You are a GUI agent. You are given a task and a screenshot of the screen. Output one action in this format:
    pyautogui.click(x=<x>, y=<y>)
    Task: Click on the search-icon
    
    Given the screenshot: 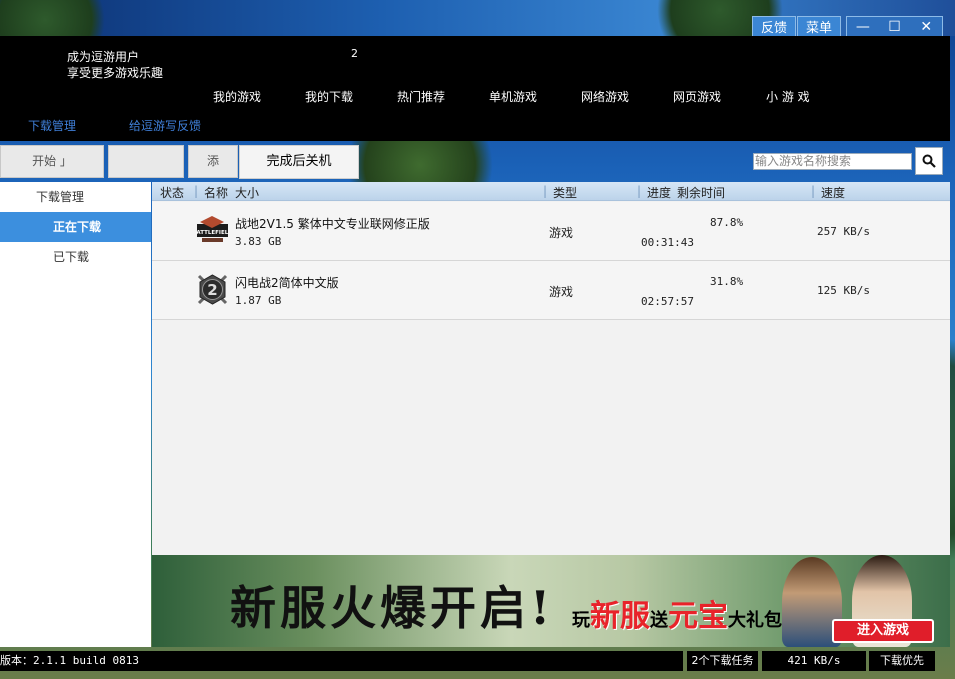 What is the action you would take?
    pyautogui.click(x=929, y=161)
    